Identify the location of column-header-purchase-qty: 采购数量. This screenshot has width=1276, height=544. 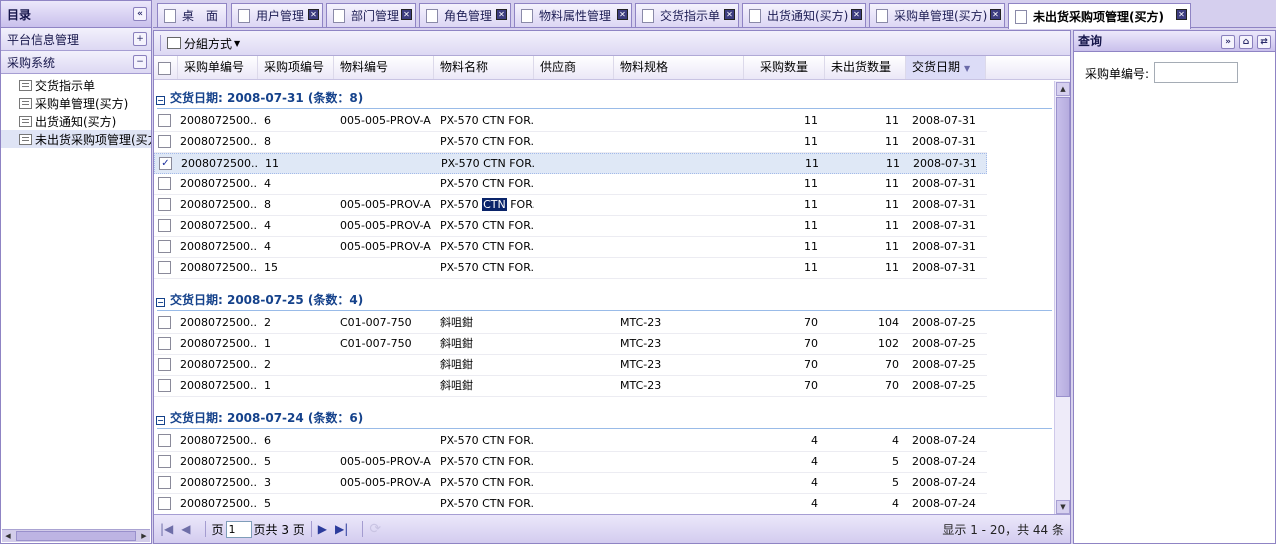
(784, 67).